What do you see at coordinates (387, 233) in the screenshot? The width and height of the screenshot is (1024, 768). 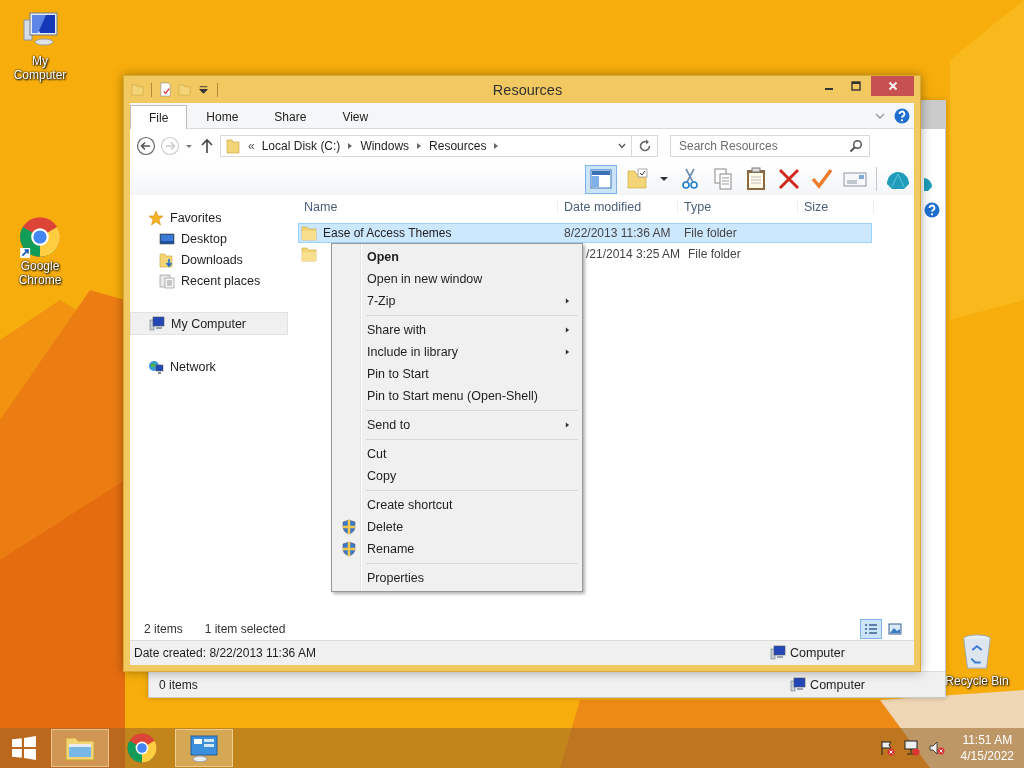 I see `file-name: Ease of Access Themes` at bounding box center [387, 233].